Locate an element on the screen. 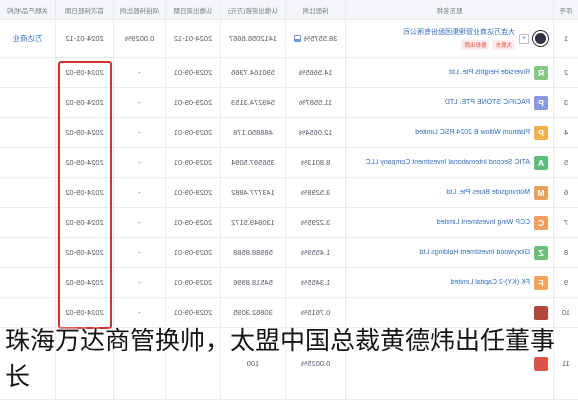 This screenshot has width=578, height=400. expand-toggle-icon: + is located at coordinates (524, 38).